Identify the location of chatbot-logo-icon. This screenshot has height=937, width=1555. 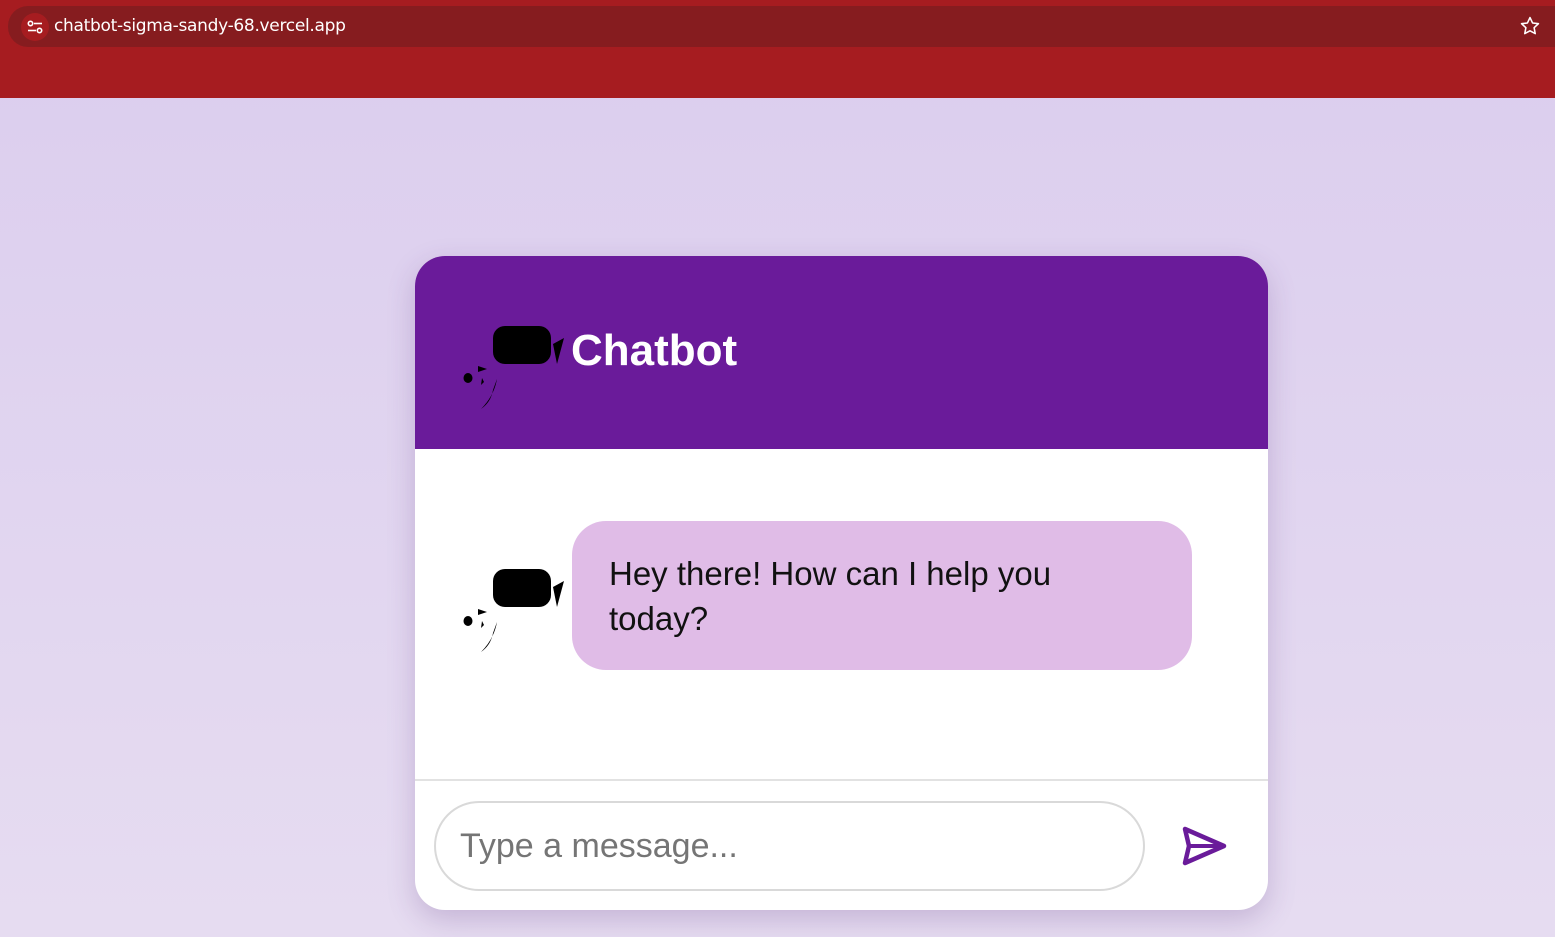
(513, 367).